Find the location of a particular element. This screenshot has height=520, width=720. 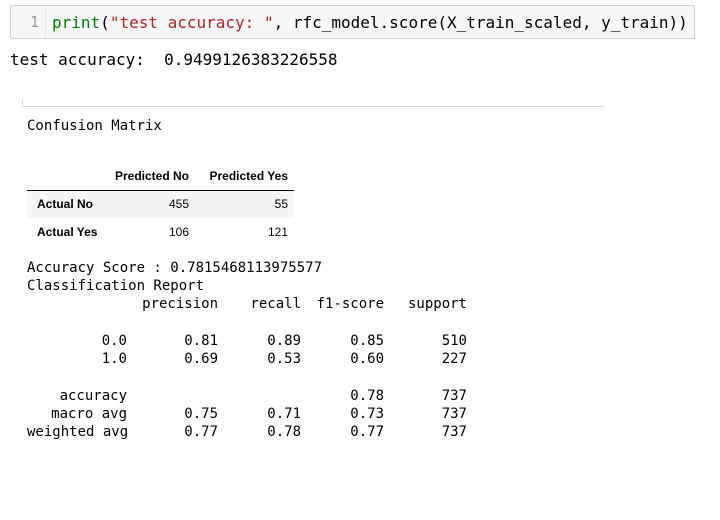

report-cell-support: 227 is located at coordinates (454, 359).